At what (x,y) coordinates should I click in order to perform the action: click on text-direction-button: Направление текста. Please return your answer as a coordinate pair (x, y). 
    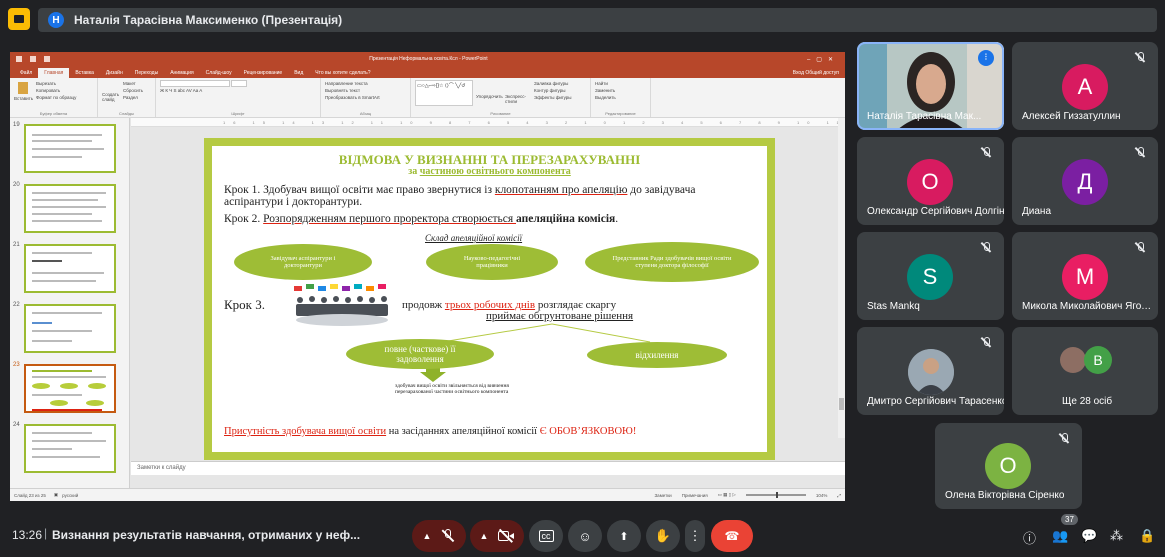
    Looking at the image, I should click on (365, 83).